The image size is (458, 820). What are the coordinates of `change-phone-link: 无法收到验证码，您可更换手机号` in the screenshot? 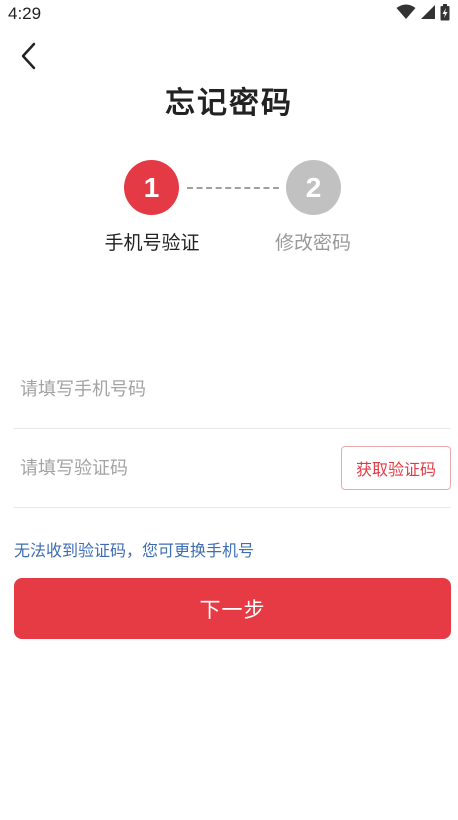 It's located at (134, 549).